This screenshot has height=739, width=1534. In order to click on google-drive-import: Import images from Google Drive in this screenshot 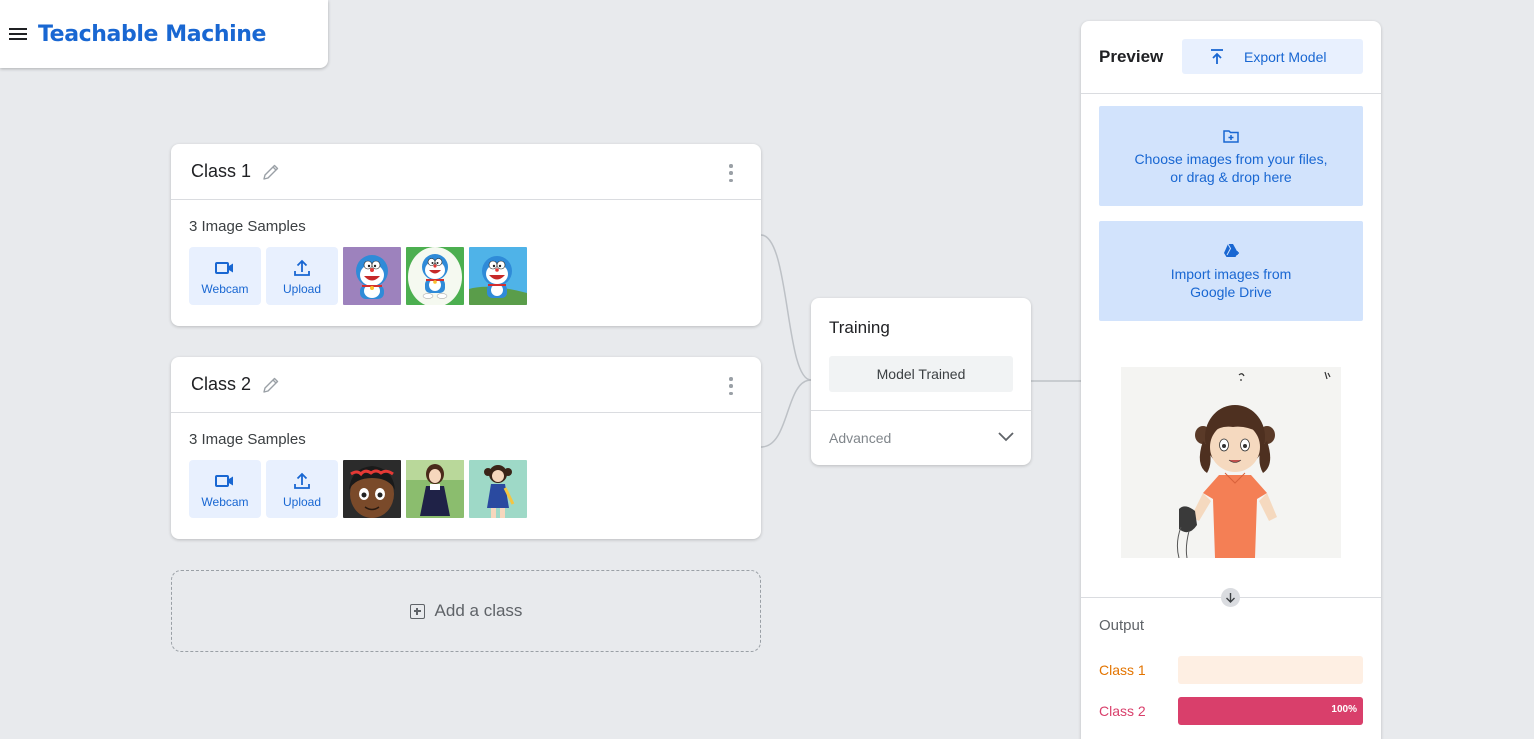, I will do `click(1231, 271)`.